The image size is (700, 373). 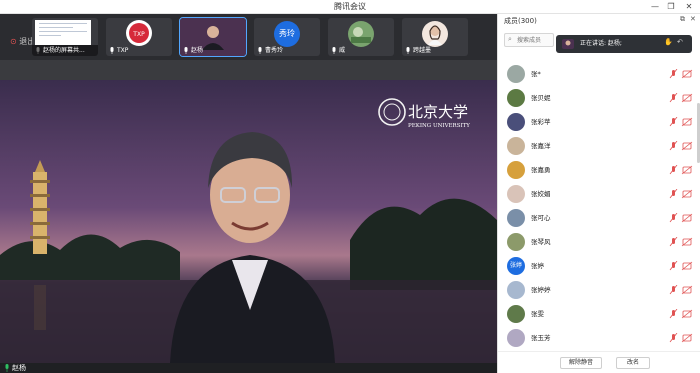 I want to click on thumbnail-caoxiuling: 秀玲 曹秀玲, so click(x=287, y=37).